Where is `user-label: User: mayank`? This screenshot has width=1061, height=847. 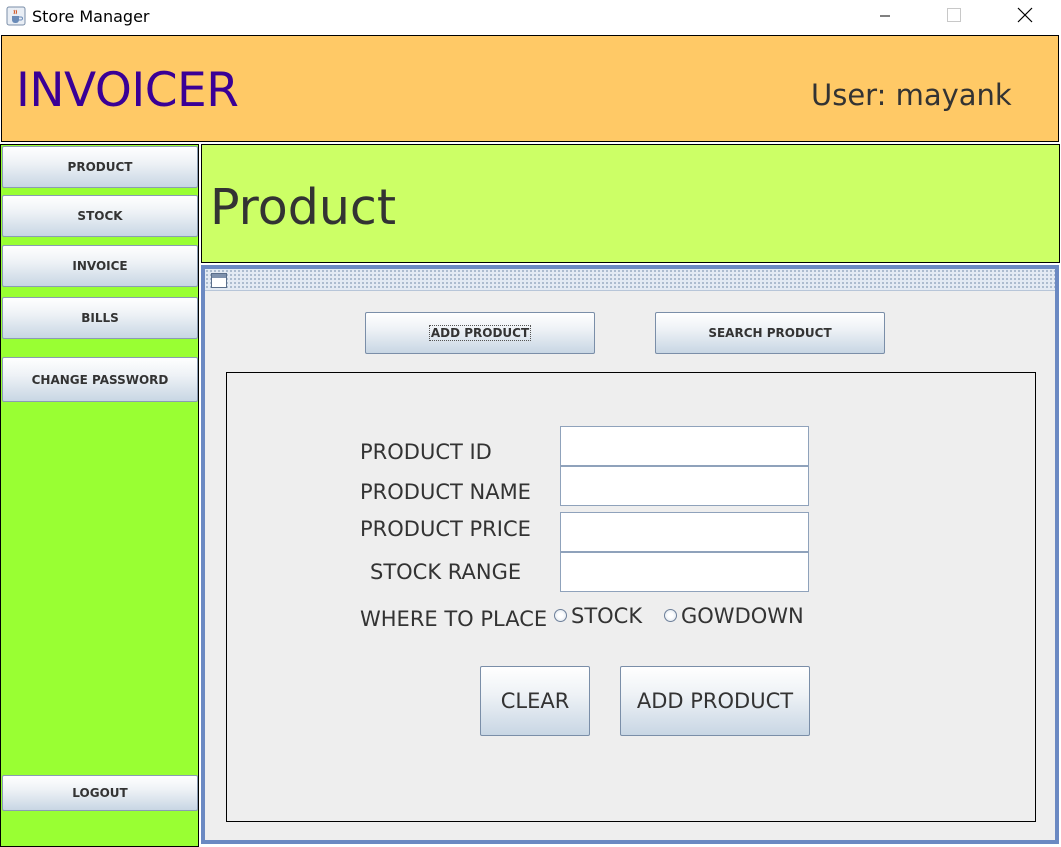
user-label: User: mayank is located at coordinates (911, 95).